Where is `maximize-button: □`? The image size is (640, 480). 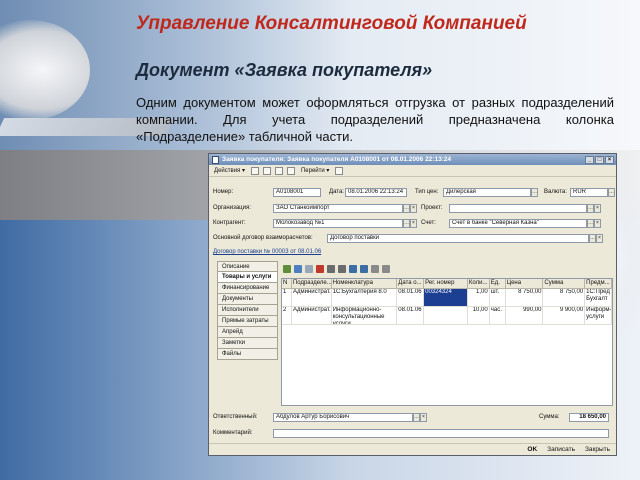 maximize-button: □ is located at coordinates (599, 159).